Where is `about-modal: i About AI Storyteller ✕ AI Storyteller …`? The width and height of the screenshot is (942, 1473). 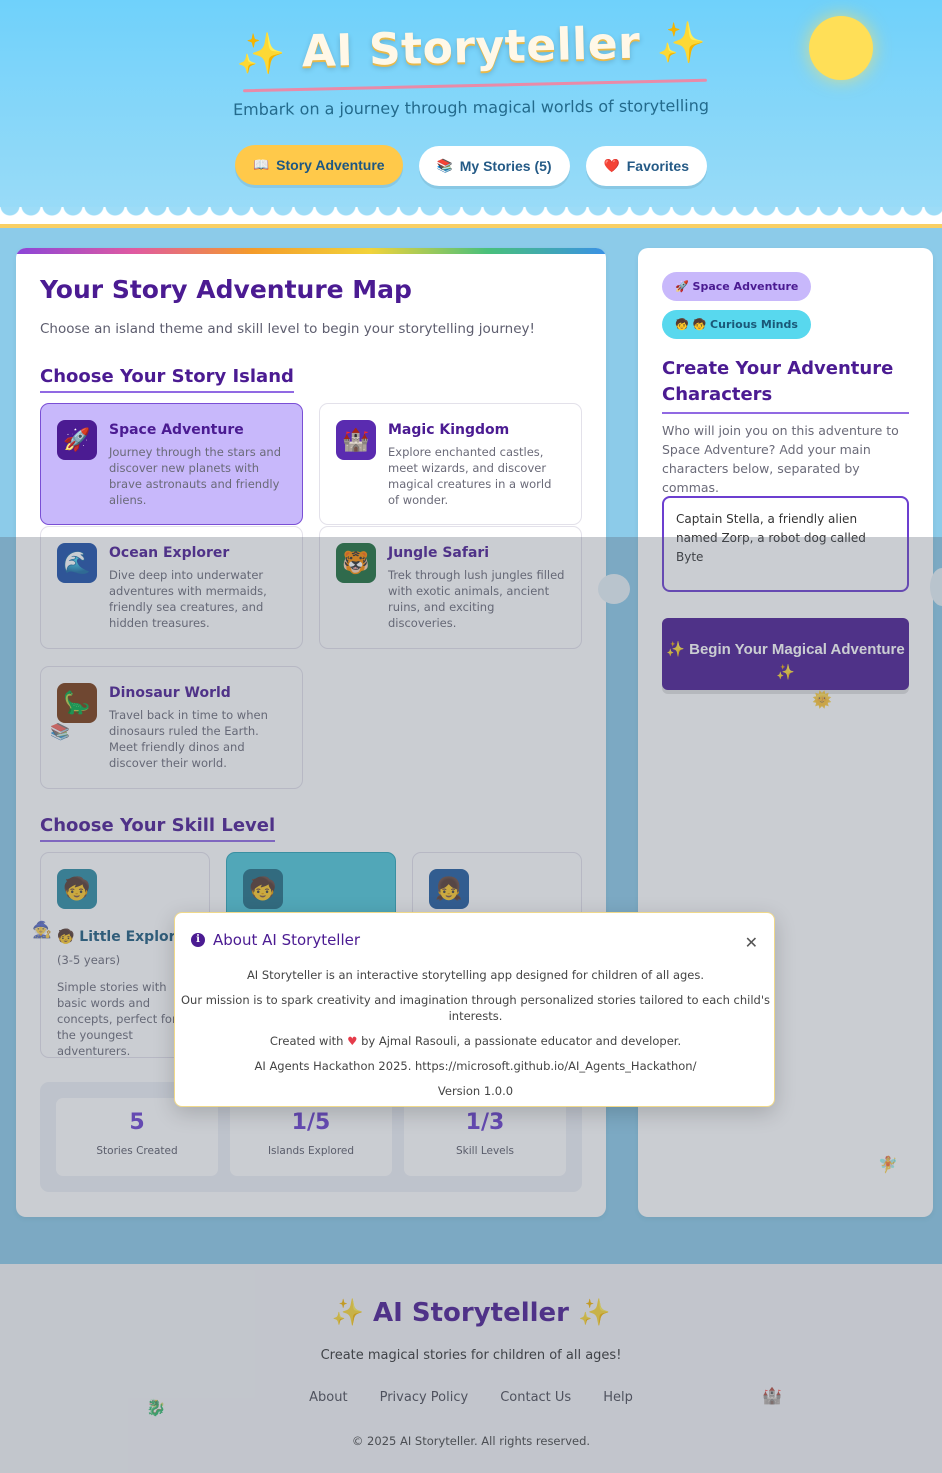 about-modal: i About AI Storyteller ✕ AI Storyteller … is located at coordinates (474, 1009).